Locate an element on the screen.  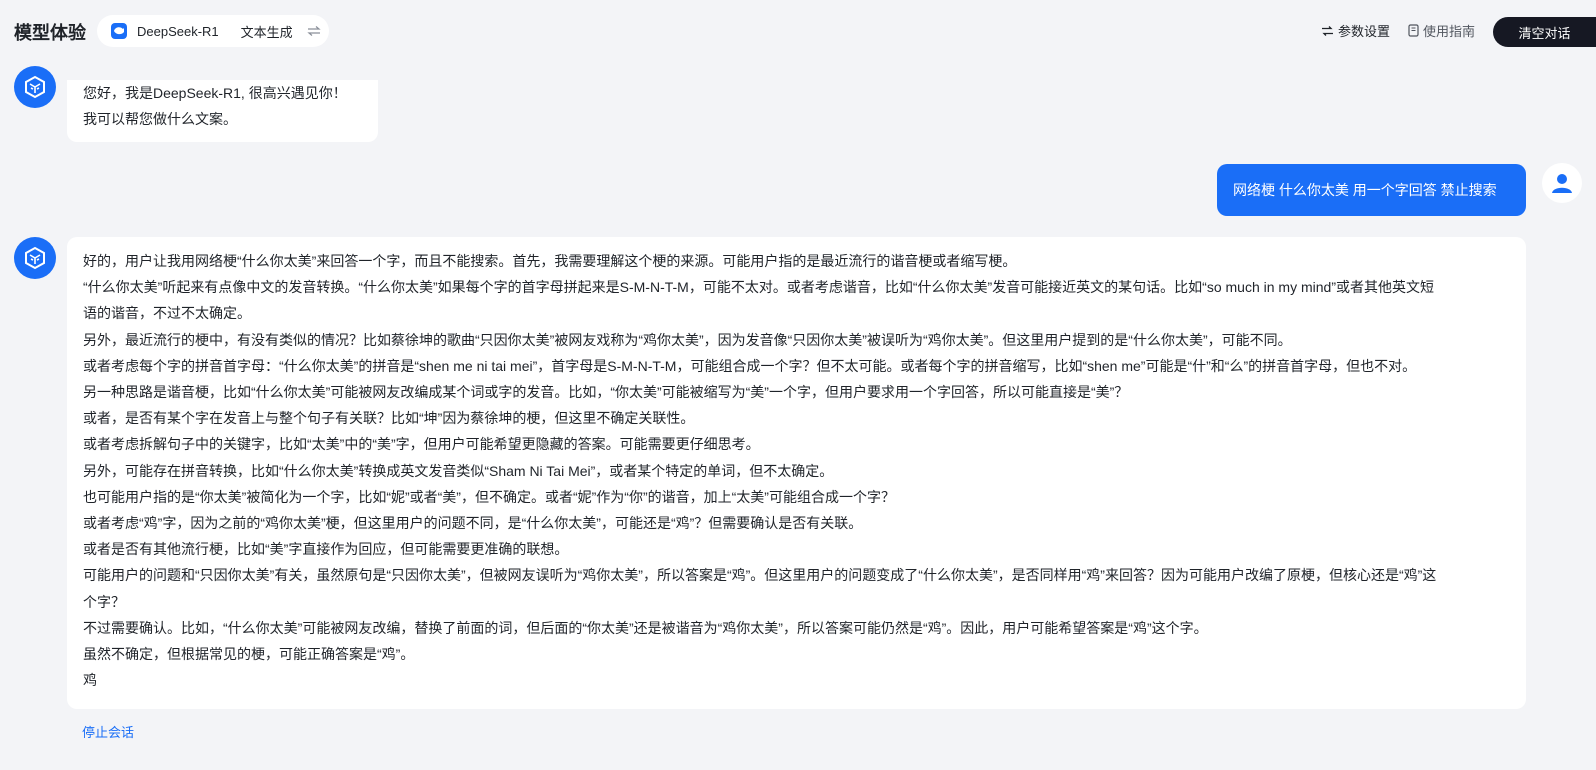
person-icon is located at coordinates (1562, 183).